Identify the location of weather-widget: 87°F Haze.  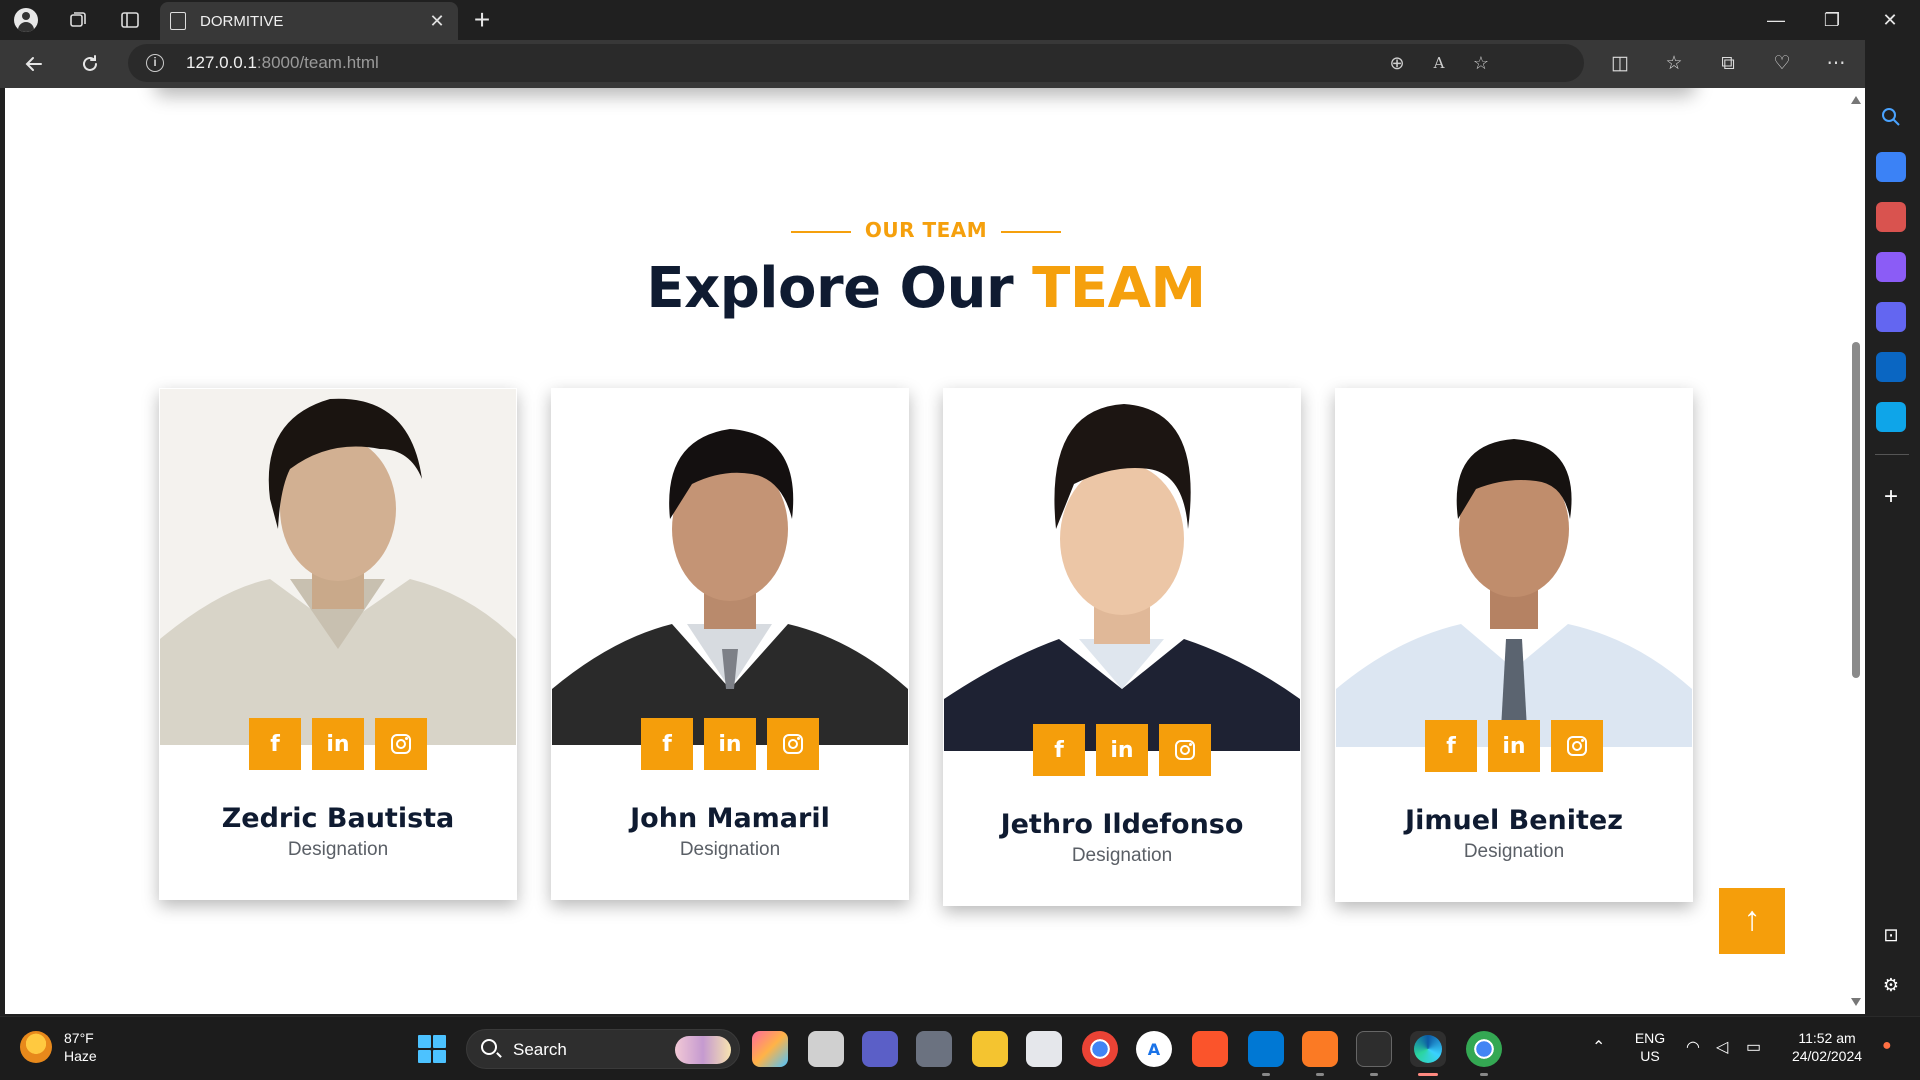
(58, 1047).